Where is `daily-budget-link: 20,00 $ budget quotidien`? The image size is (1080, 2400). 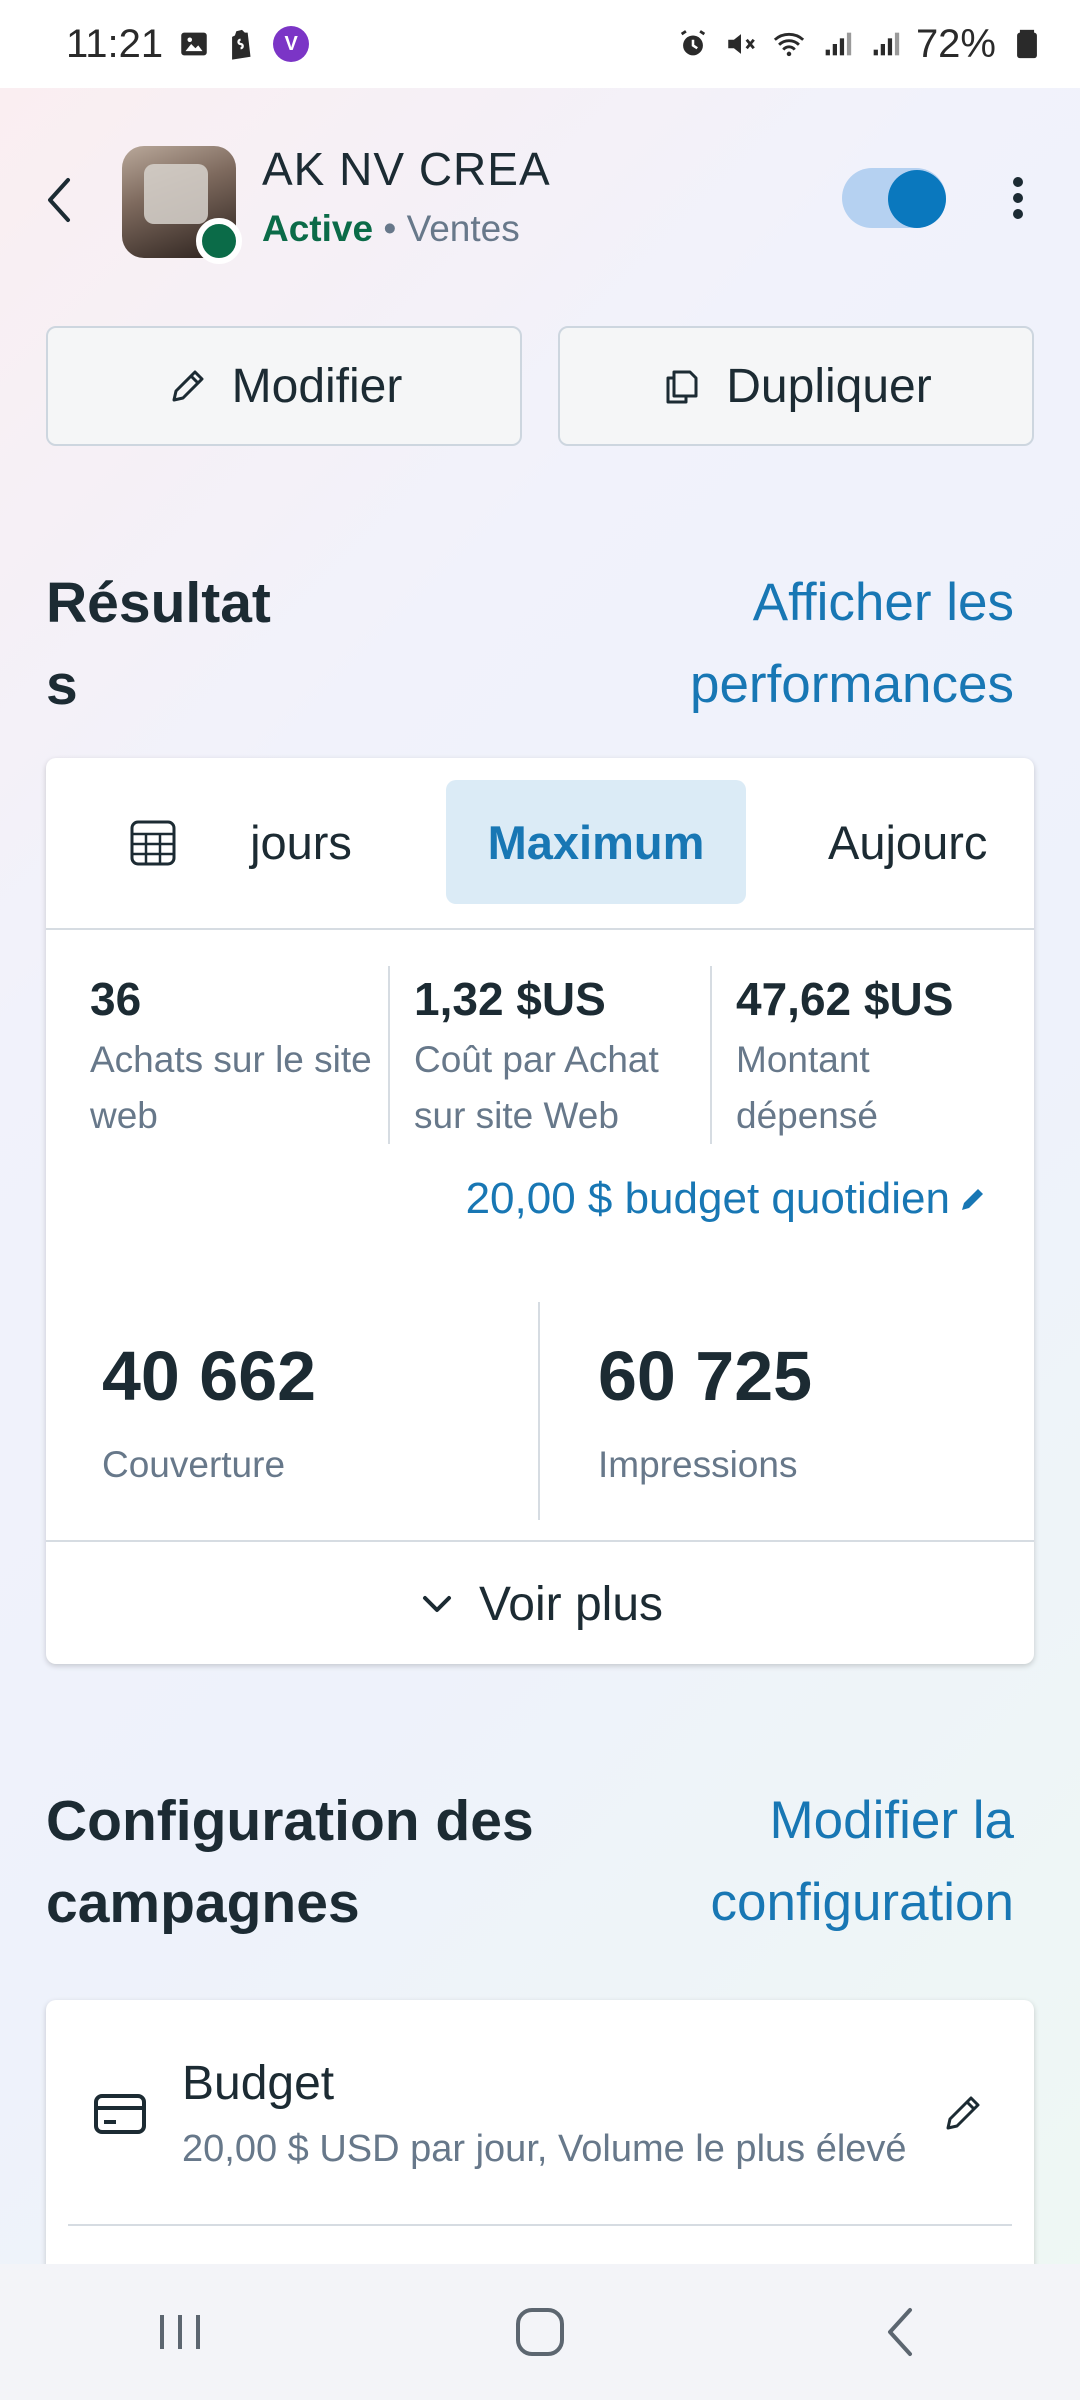 daily-budget-link: 20,00 $ budget quotidien is located at coordinates (727, 1199).